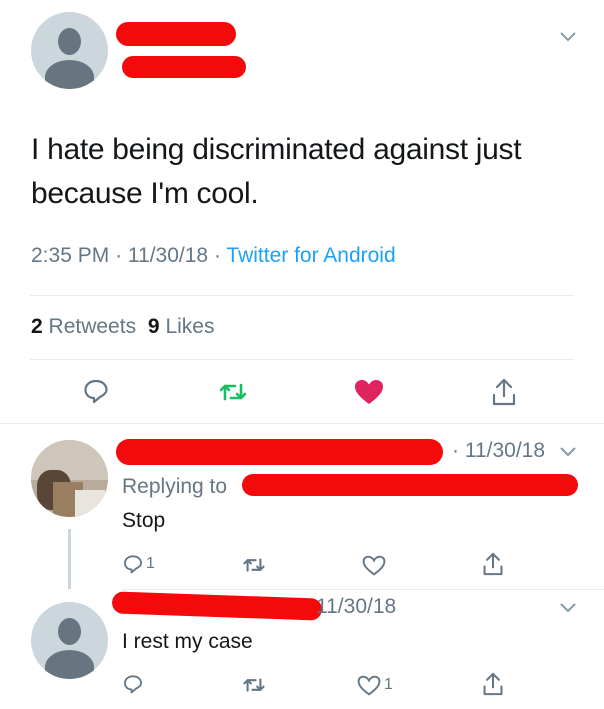 The height and width of the screenshot is (709, 604). I want to click on likes-stat: 9 Likes, so click(181, 326).